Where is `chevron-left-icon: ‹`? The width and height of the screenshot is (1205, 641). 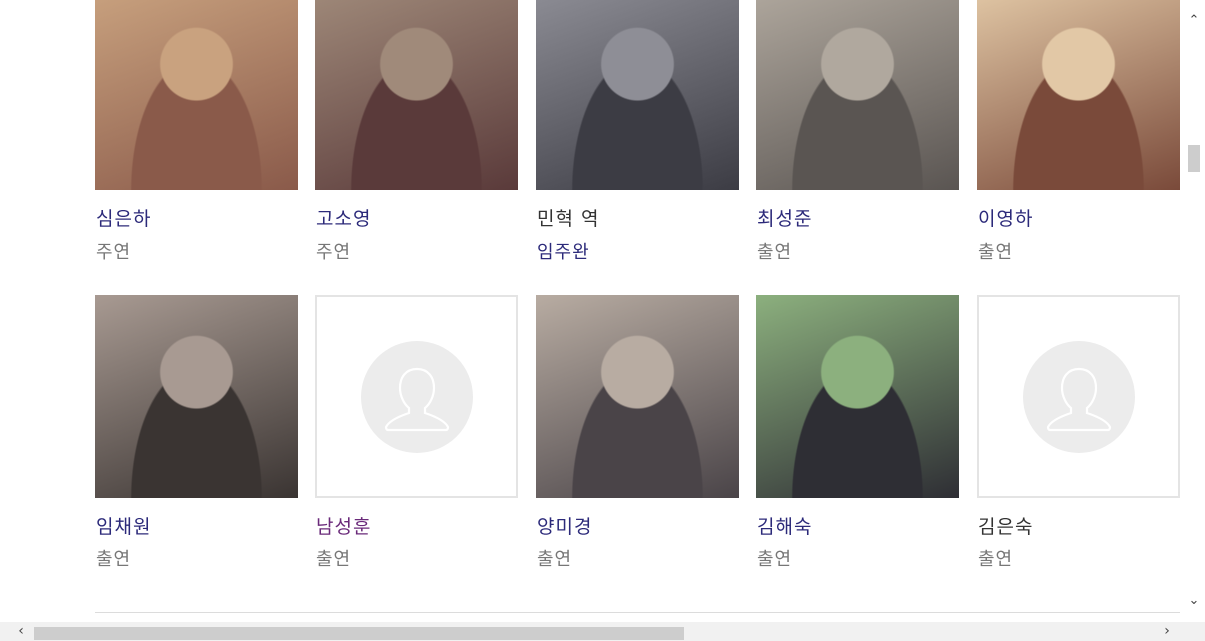 chevron-left-icon: ‹ is located at coordinates (21, 631).